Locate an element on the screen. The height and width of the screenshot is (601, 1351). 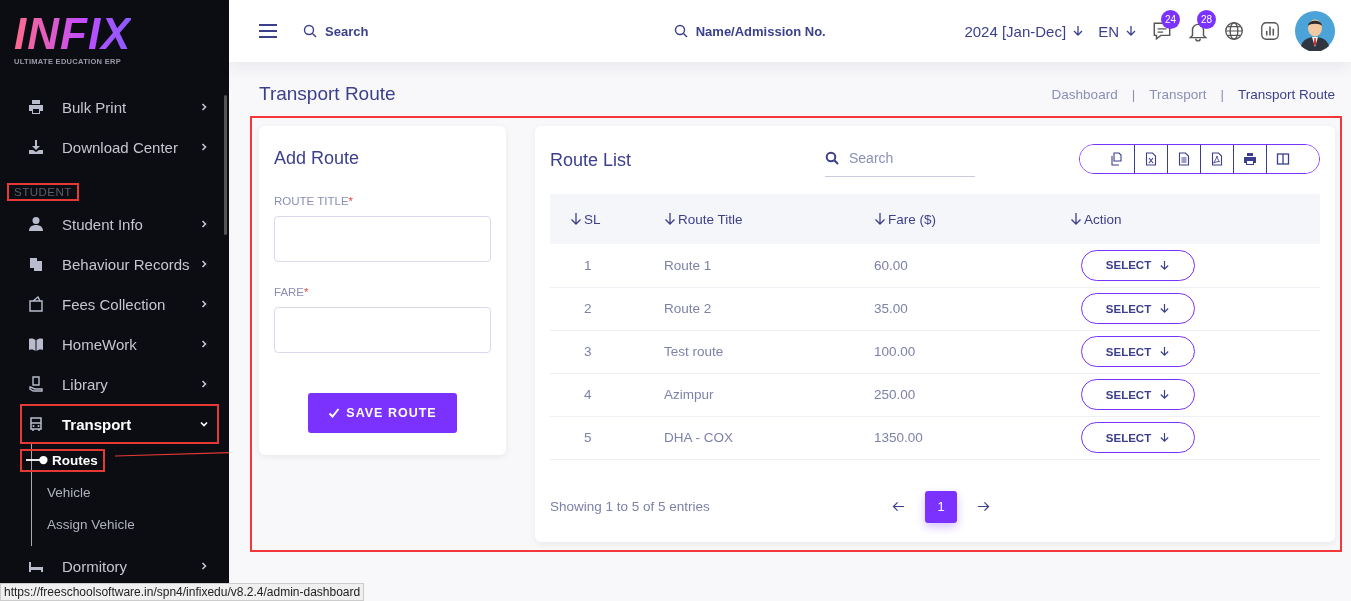
pdf-file-icon is located at coordinates (1217, 159).